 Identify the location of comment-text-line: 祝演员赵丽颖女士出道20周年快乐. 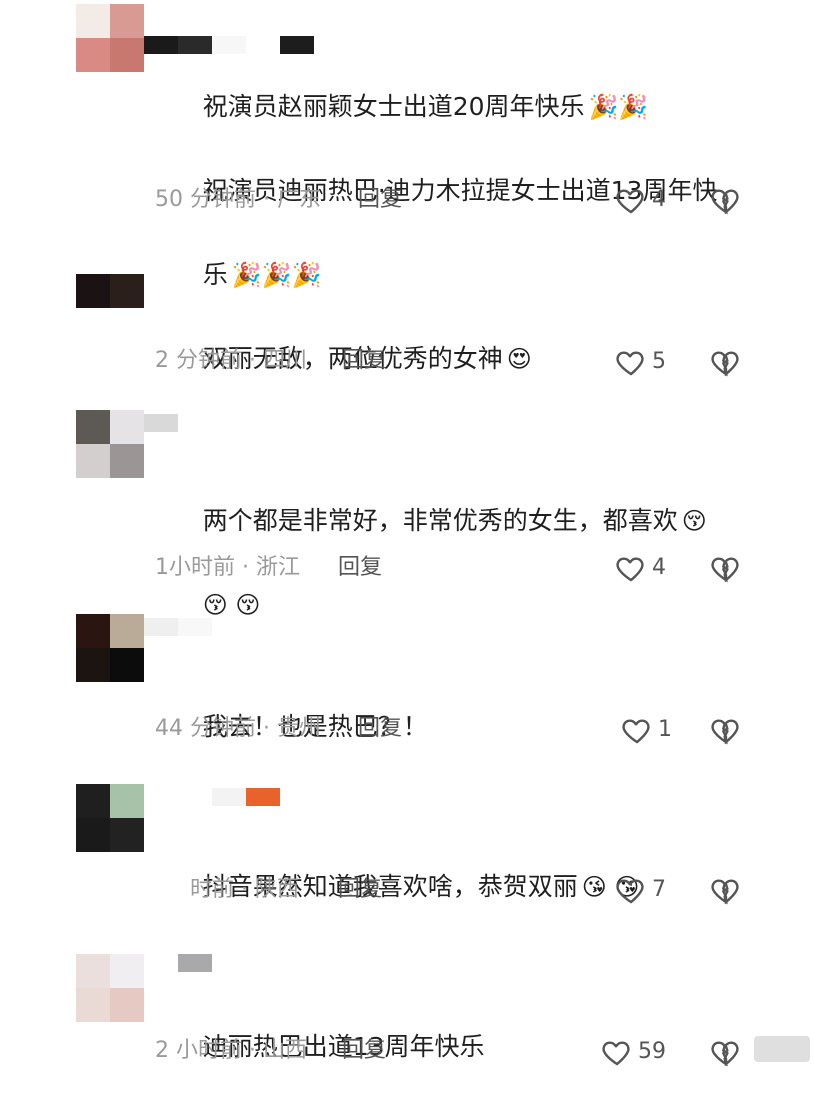
(393, 106).